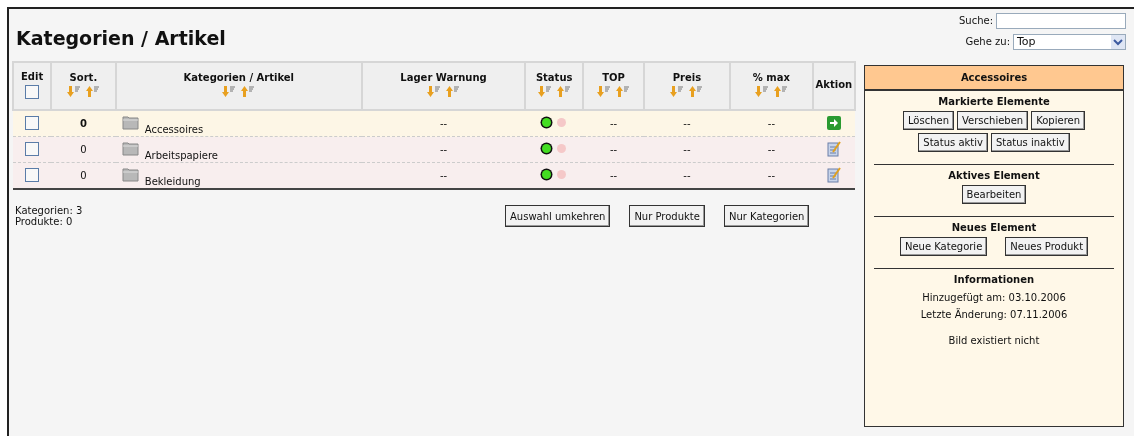 The width and height of the screenshot is (1134, 436). What do you see at coordinates (993, 120) in the screenshot?
I see `panel-button: Verschieben` at bounding box center [993, 120].